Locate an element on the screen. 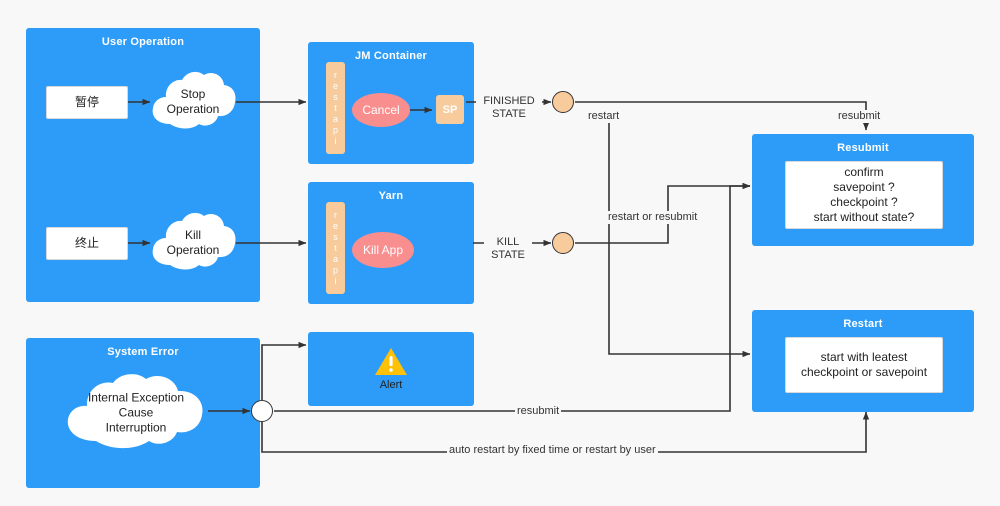 This screenshot has height=506, width=1000. kill-app-ellipse-label: Kill App is located at coordinates (383, 250).